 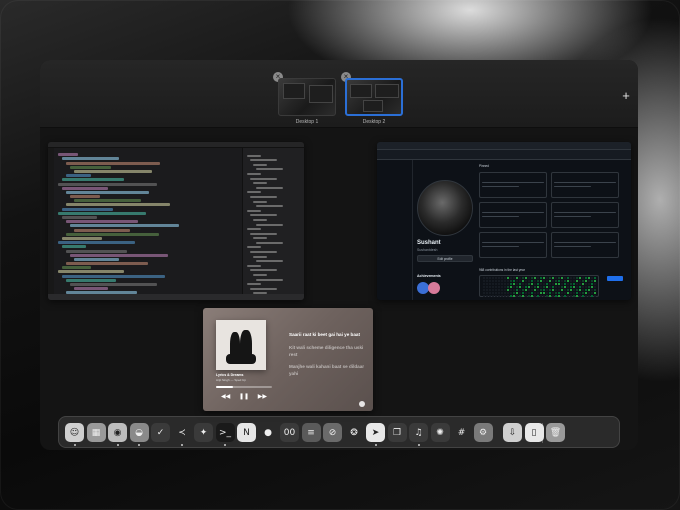 I want to click on code-editor-window, so click(x=176, y=221).